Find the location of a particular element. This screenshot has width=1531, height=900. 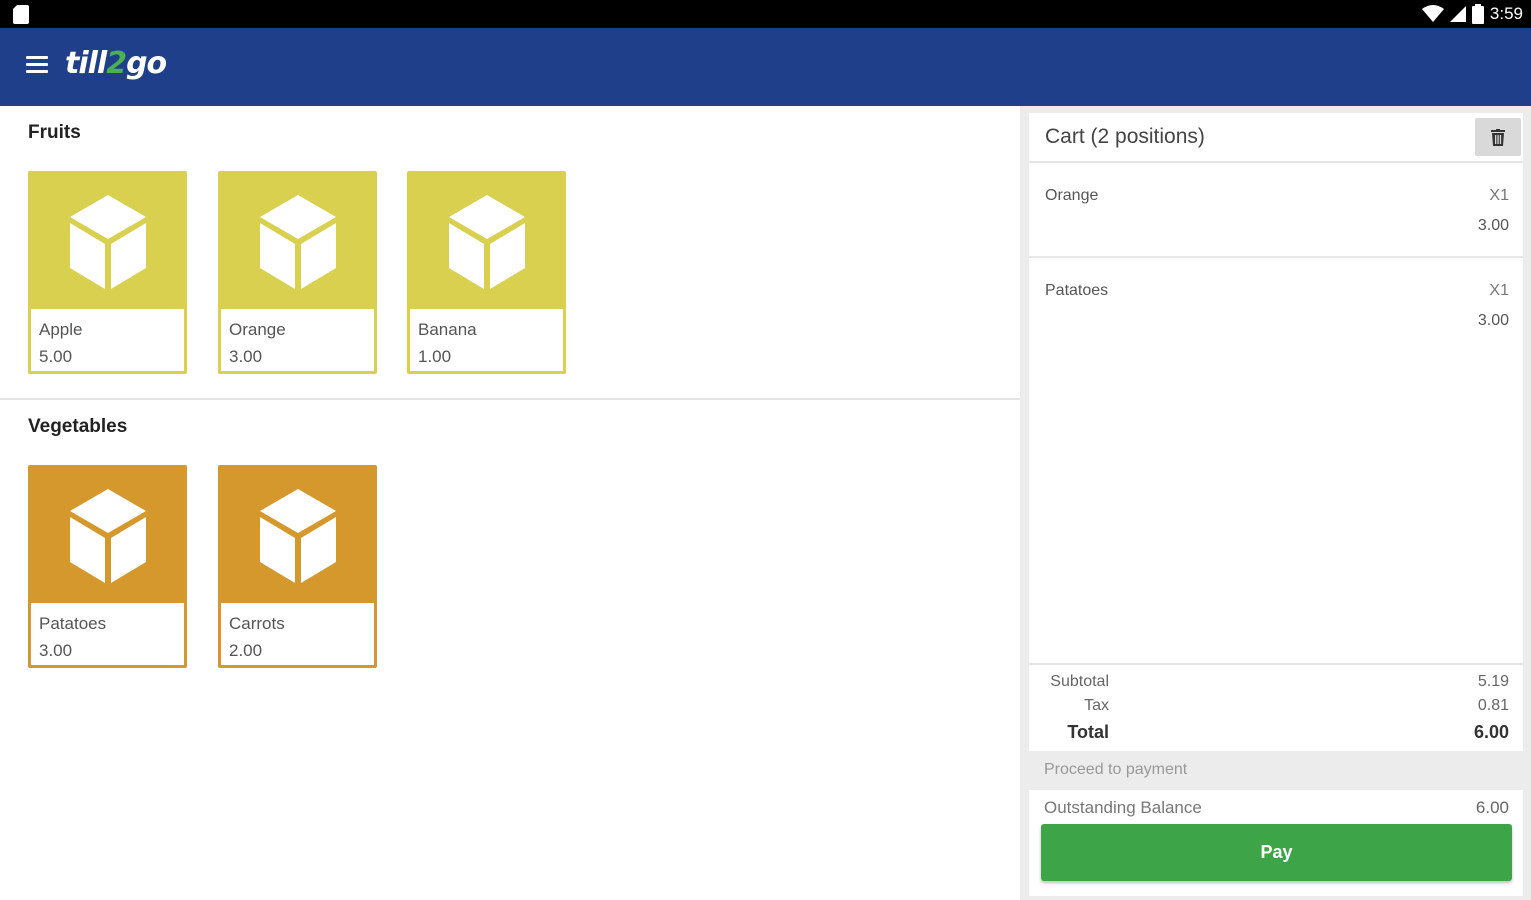

product-tile-carrots: Carrots 2.00 is located at coordinates (297, 566).